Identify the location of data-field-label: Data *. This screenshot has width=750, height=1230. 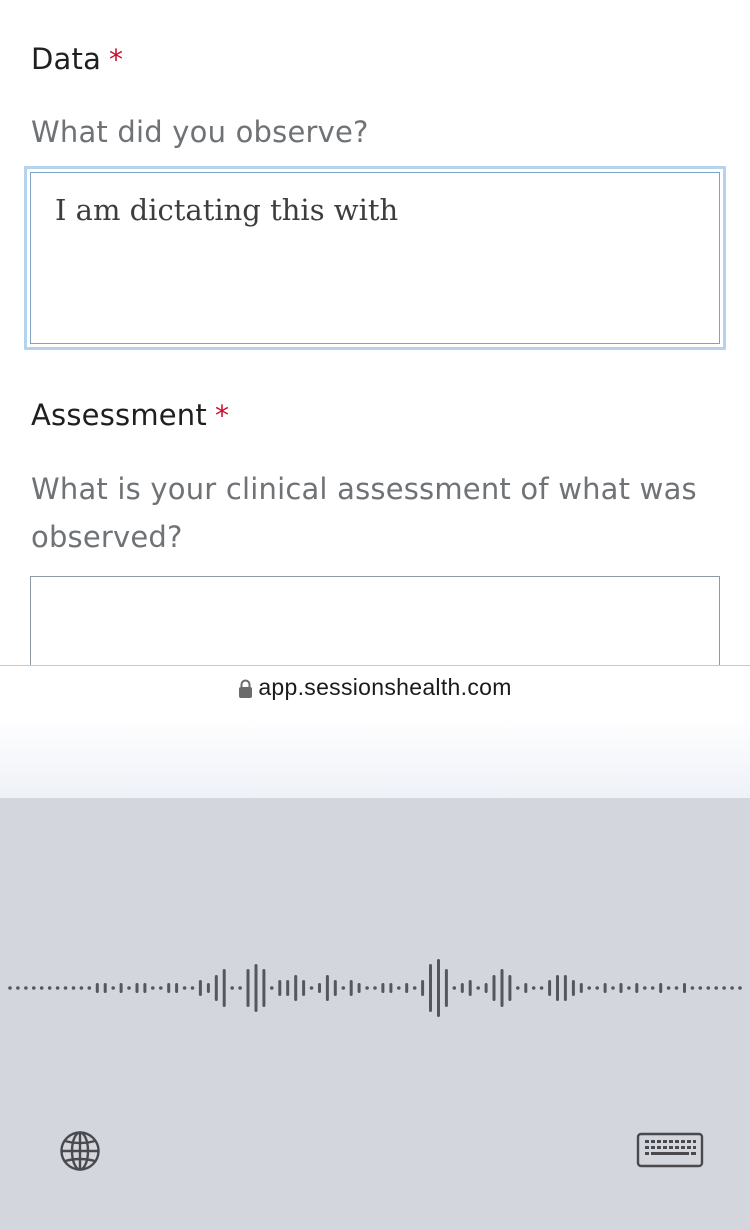
(77, 59).